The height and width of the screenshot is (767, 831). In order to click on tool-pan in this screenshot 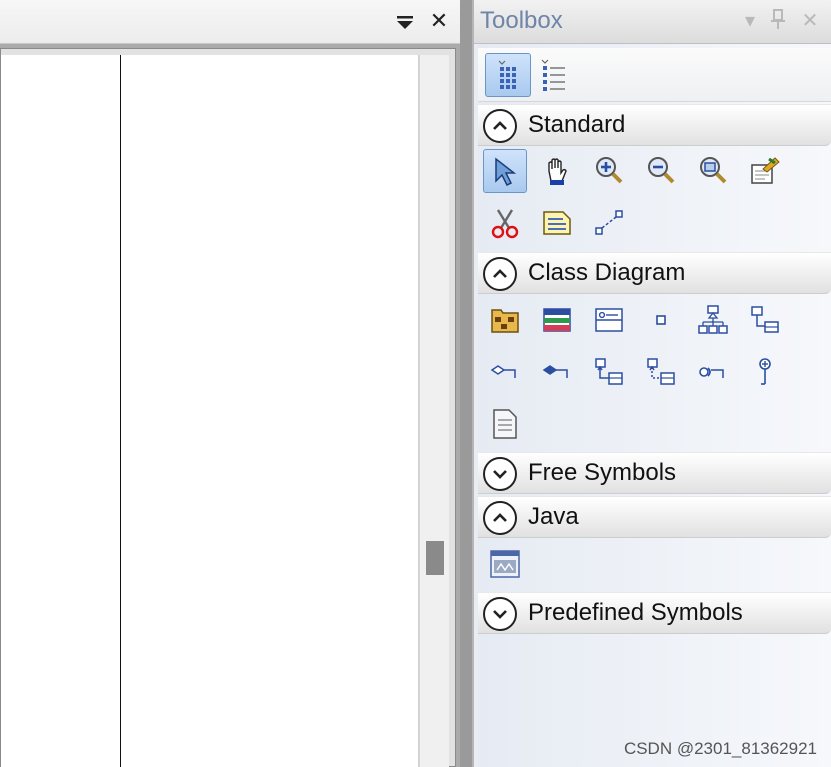, I will do `click(557, 171)`.